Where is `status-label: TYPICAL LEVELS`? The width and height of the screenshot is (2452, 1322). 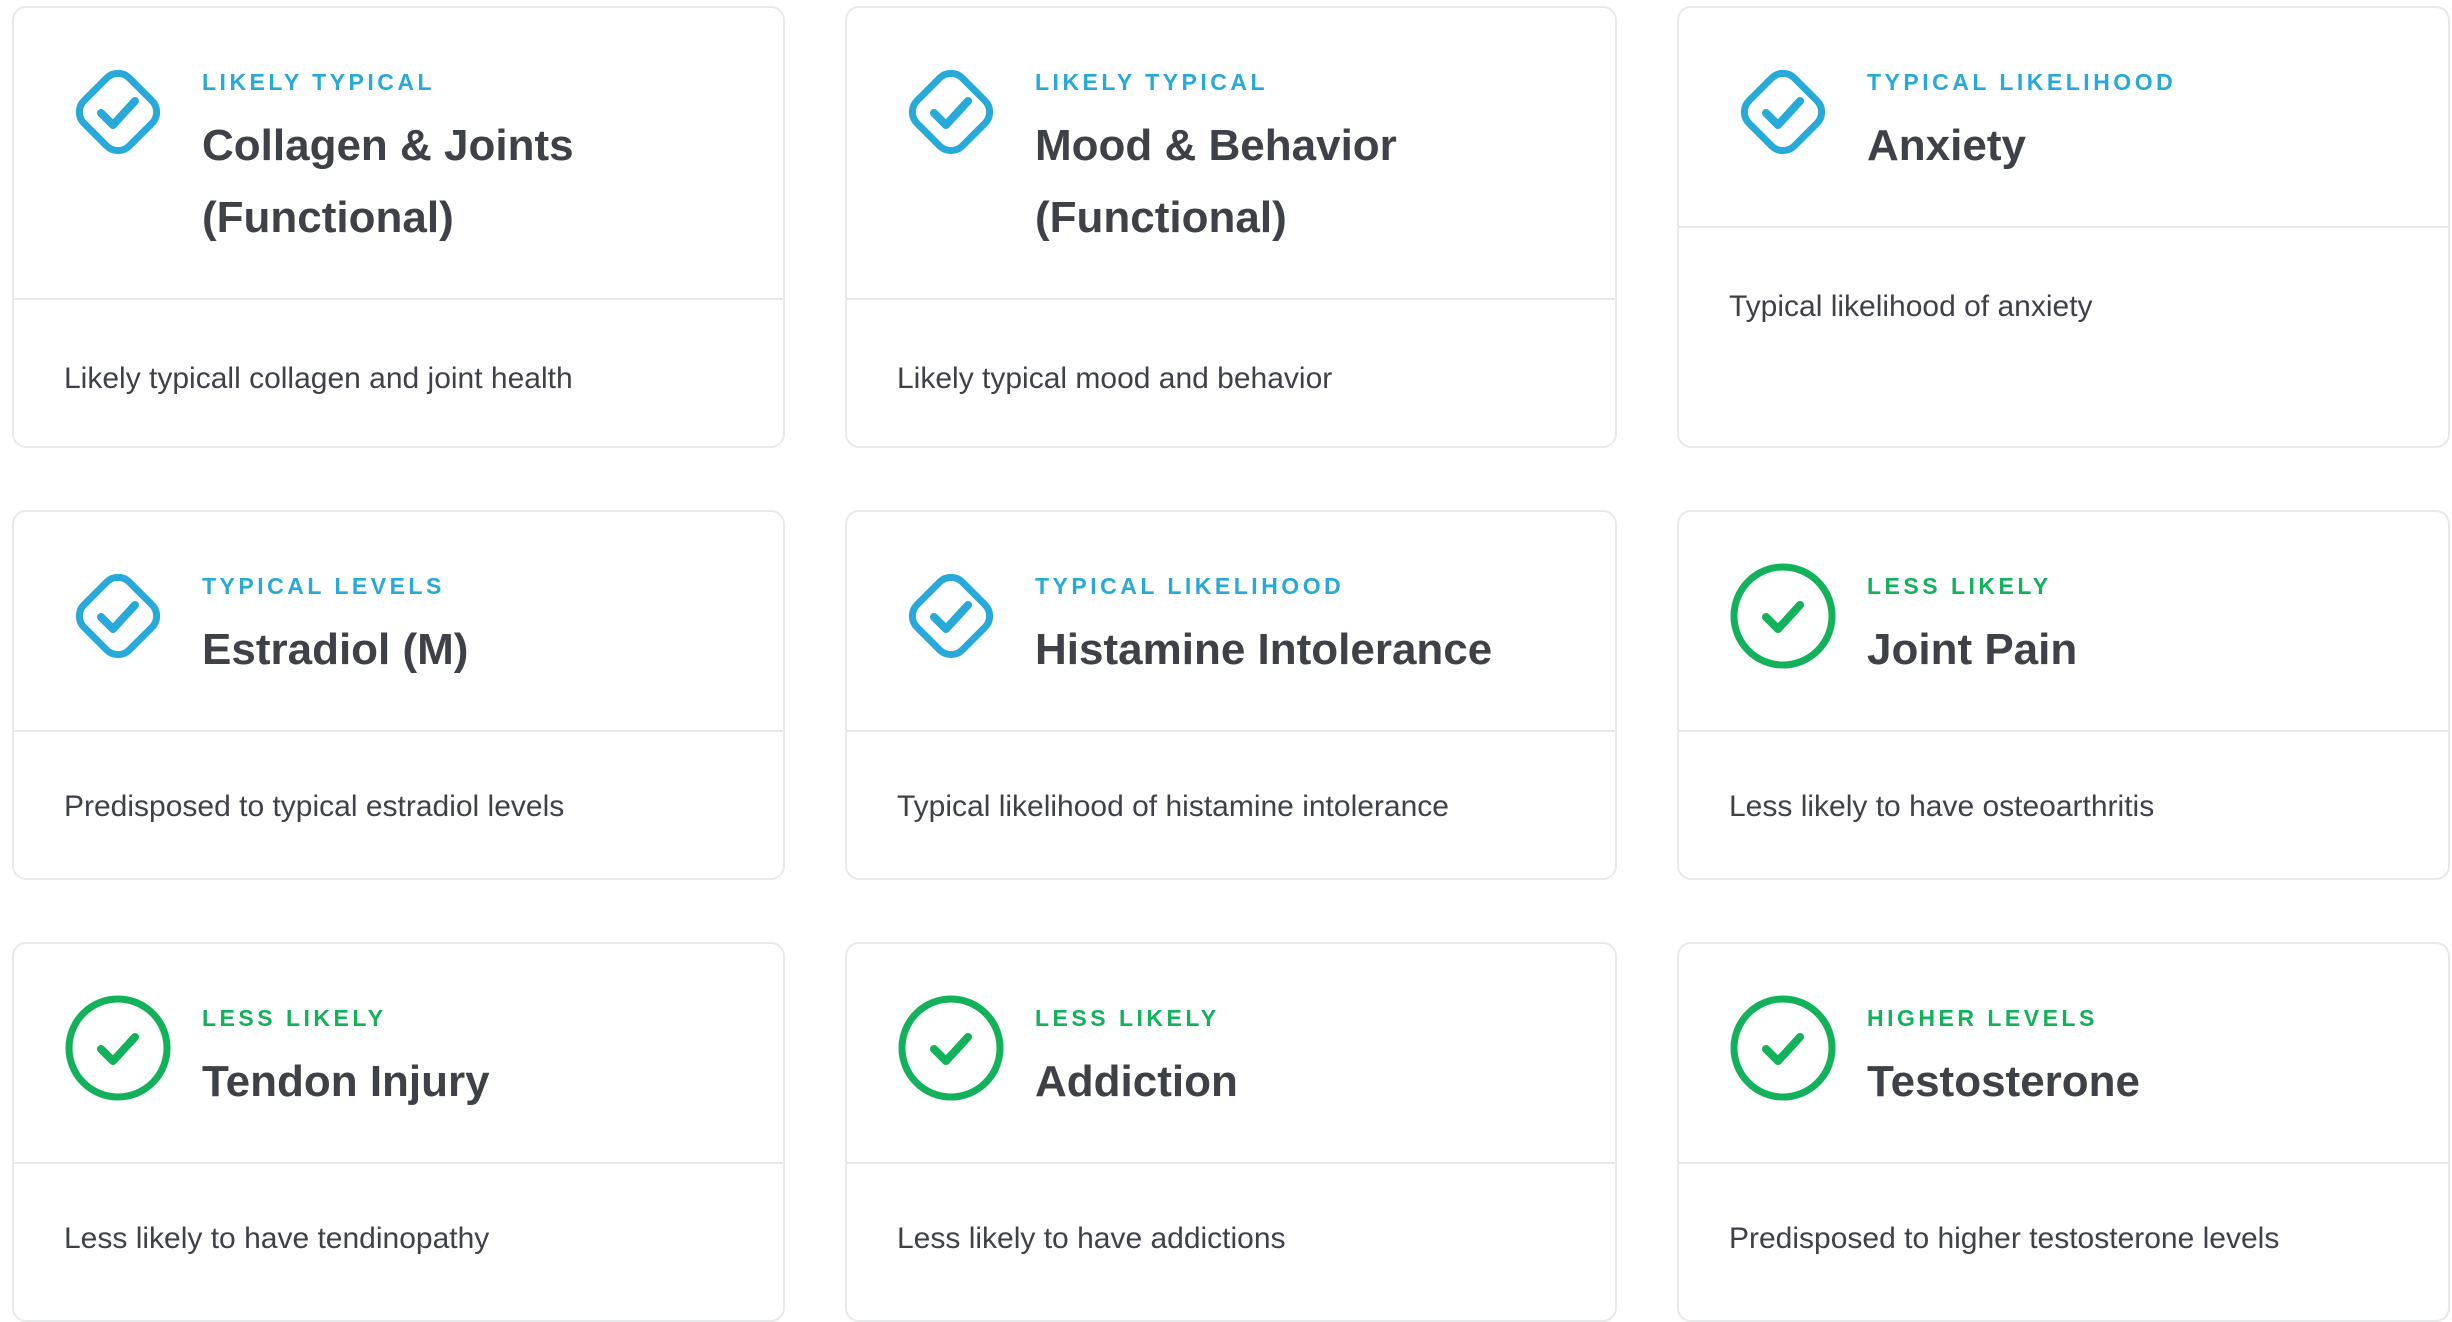 status-label: TYPICAL LEVELS is located at coordinates (323, 586).